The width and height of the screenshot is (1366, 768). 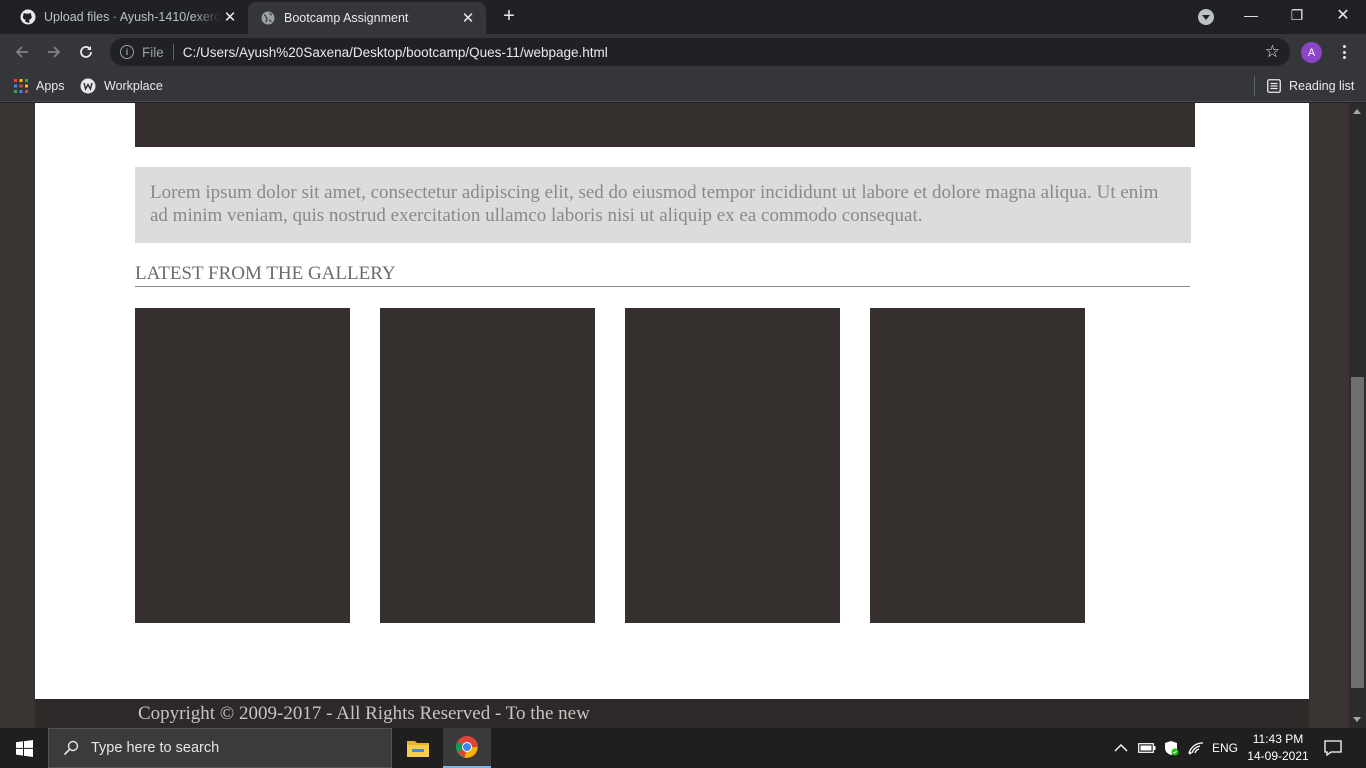 What do you see at coordinates (153, 52) in the screenshot?
I see `url-scheme-label: File` at bounding box center [153, 52].